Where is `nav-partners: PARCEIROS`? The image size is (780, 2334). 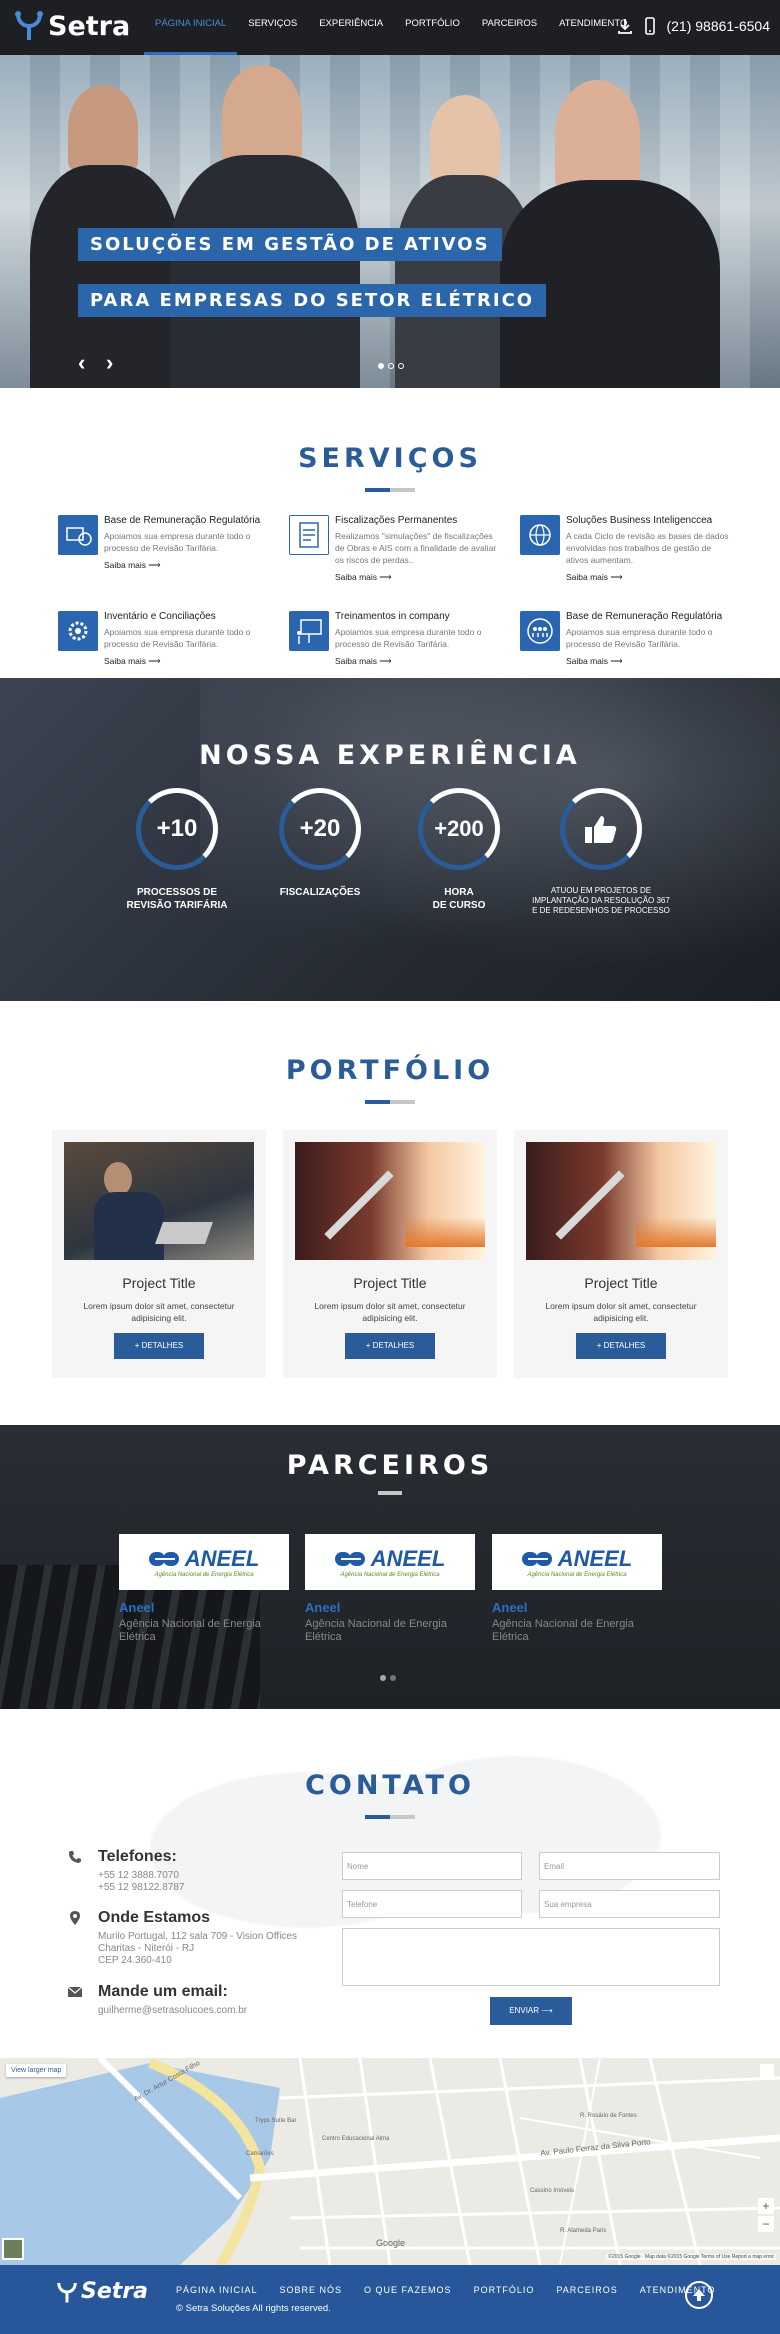
nav-partners: PARCEIROS is located at coordinates (509, 27).